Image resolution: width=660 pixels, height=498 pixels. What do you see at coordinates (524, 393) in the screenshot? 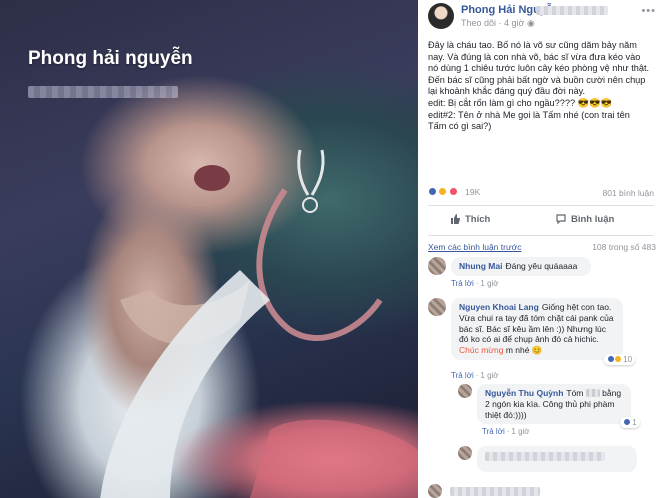
I see `commenter-name: Nguyễn Thu Quỳnh` at bounding box center [524, 393].